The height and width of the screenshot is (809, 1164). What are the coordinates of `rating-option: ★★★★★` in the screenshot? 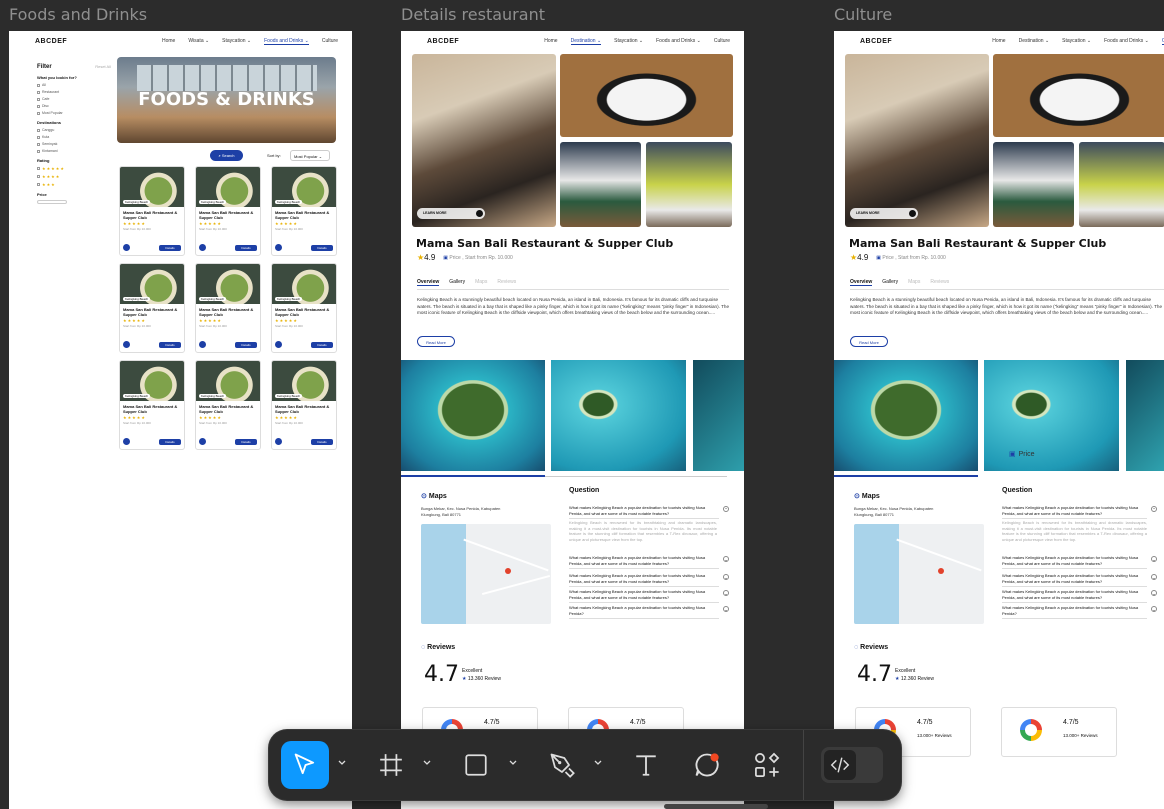 It's located at (74, 168).